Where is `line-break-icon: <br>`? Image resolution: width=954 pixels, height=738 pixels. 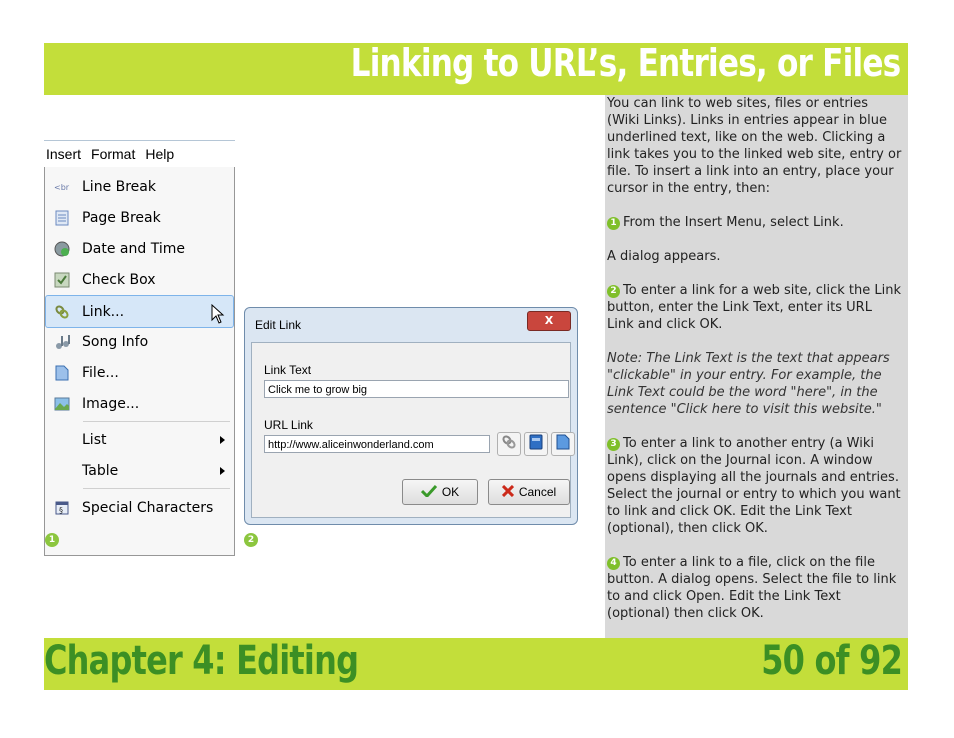
line-break-icon: <br> is located at coordinates (62, 187).